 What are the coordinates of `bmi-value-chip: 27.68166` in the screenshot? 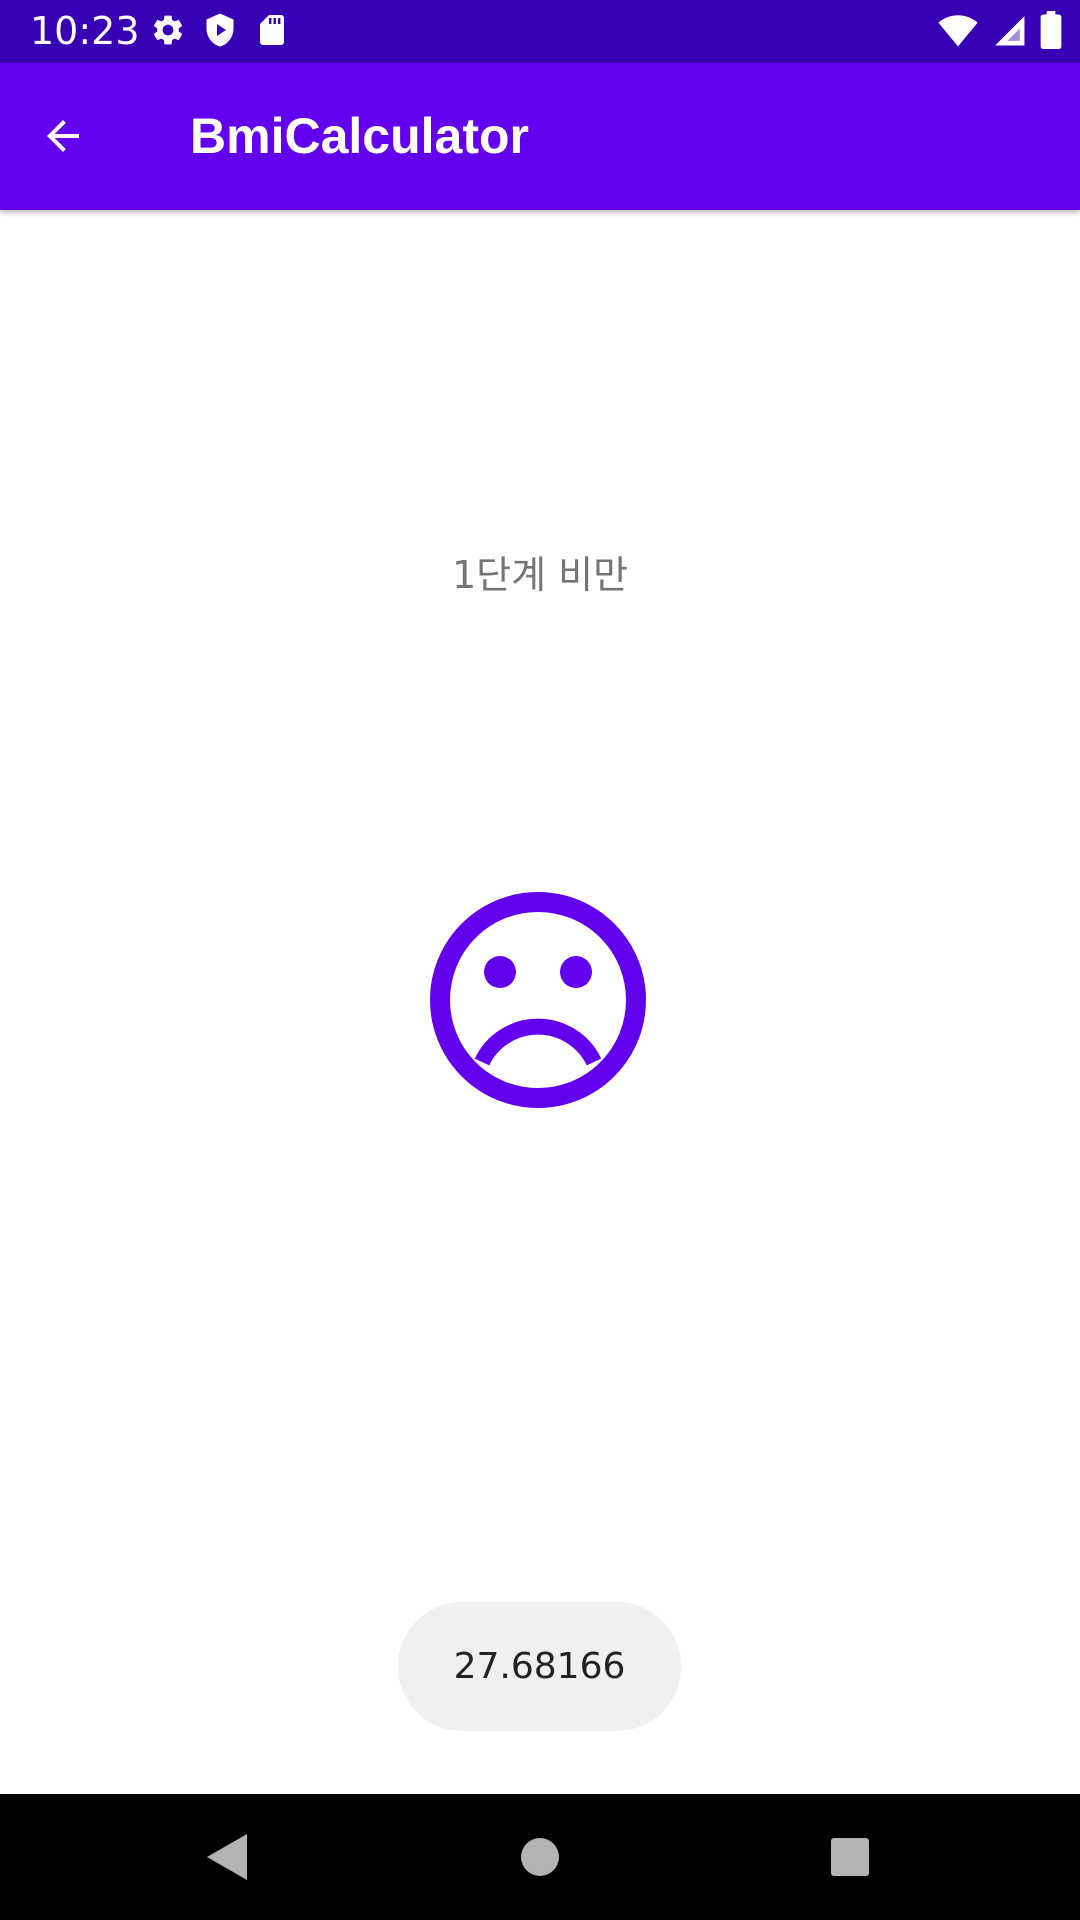 It's located at (539, 1666).